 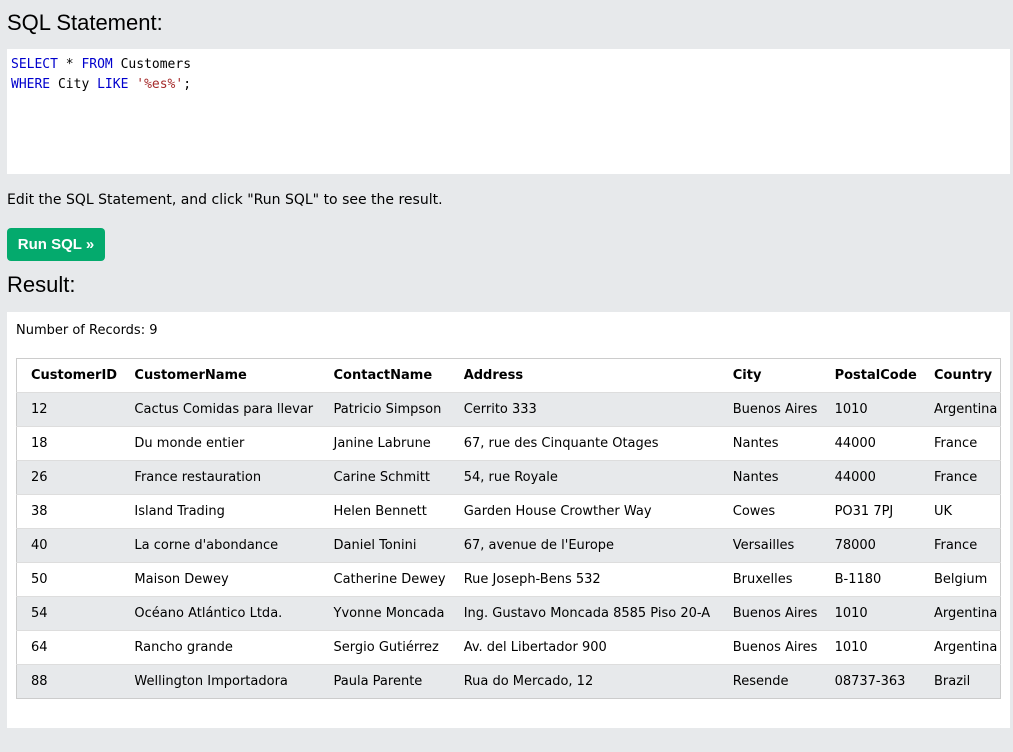 I want to click on table-cell-customername: Wellington Importadora, so click(x=220, y=681).